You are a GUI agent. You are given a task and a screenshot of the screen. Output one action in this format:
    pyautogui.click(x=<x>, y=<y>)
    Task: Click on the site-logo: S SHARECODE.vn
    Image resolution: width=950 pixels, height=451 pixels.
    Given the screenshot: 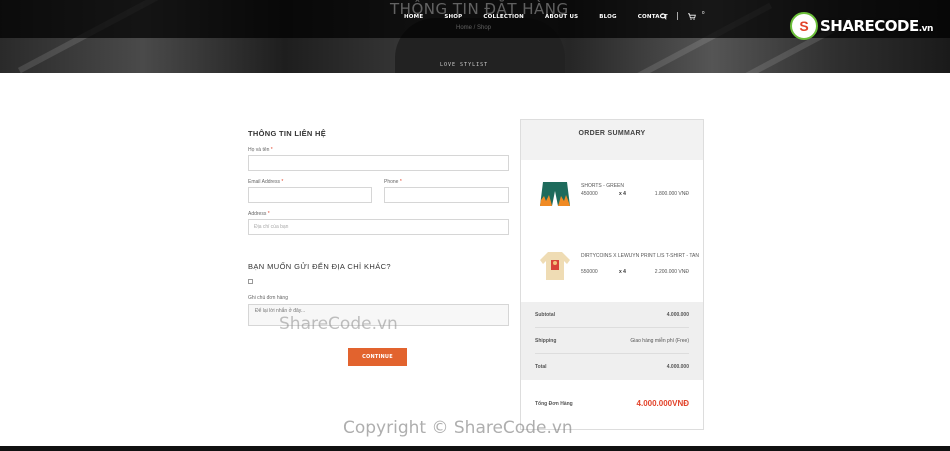 What is the action you would take?
    pyautogui.click(x=861, y=26)
    